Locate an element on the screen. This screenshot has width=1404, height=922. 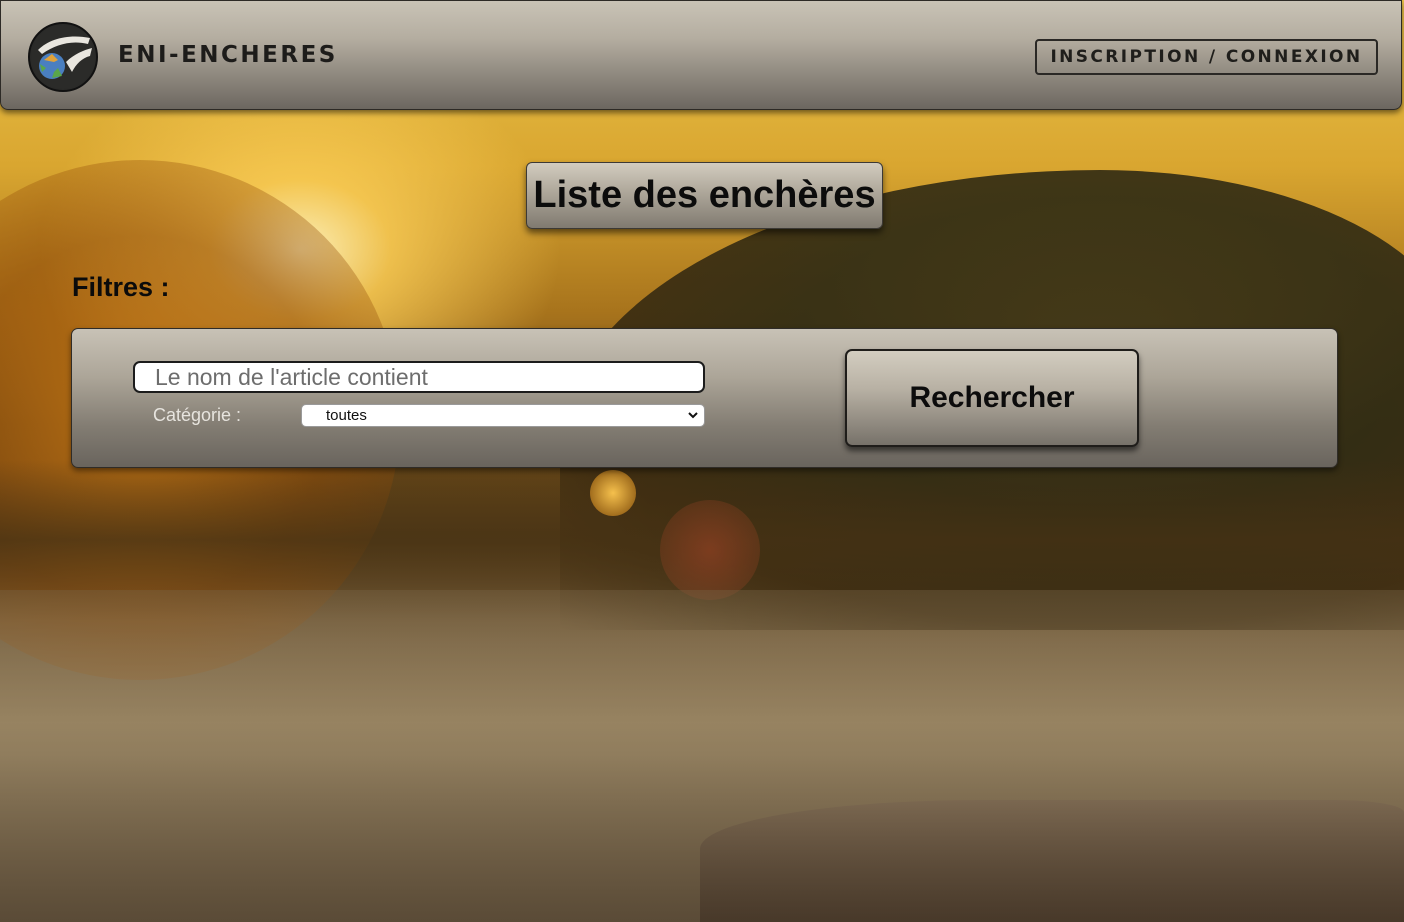
foreground-rocks is located at coordinates (1052, 861).